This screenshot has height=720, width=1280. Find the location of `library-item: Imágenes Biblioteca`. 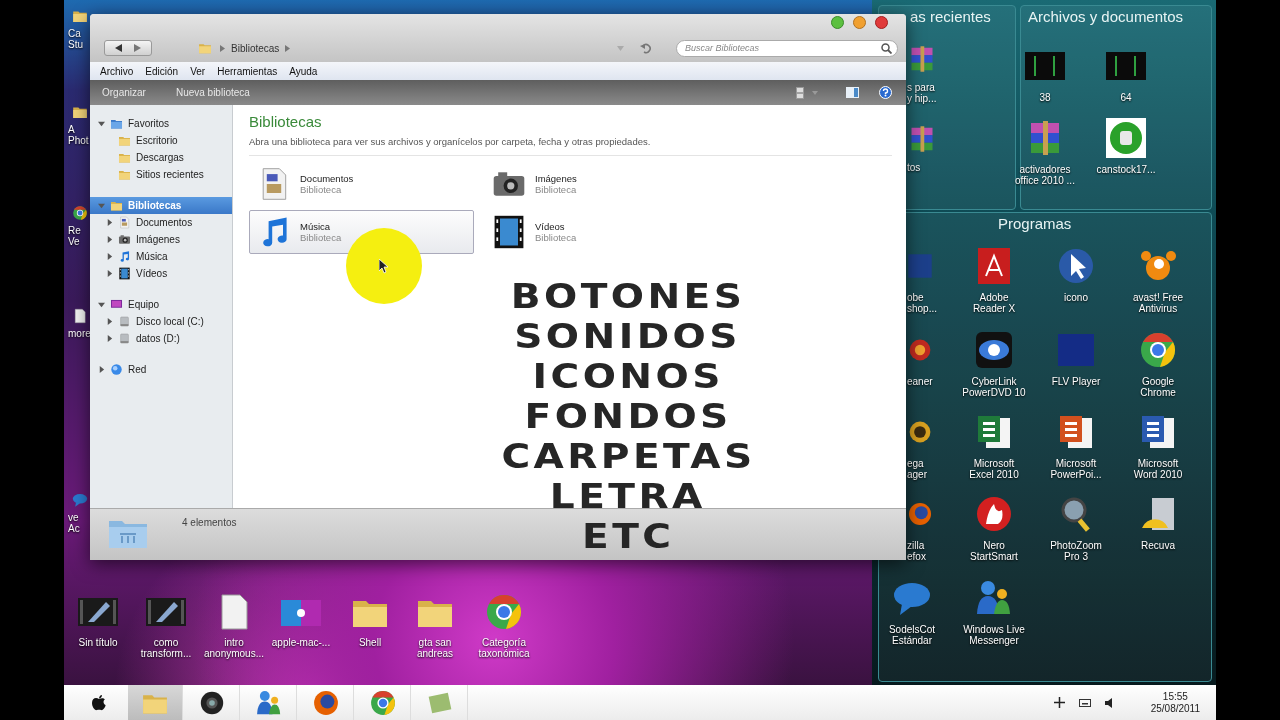

library-item: Imágenes Biblioteca is located at coordinates (596, 184).